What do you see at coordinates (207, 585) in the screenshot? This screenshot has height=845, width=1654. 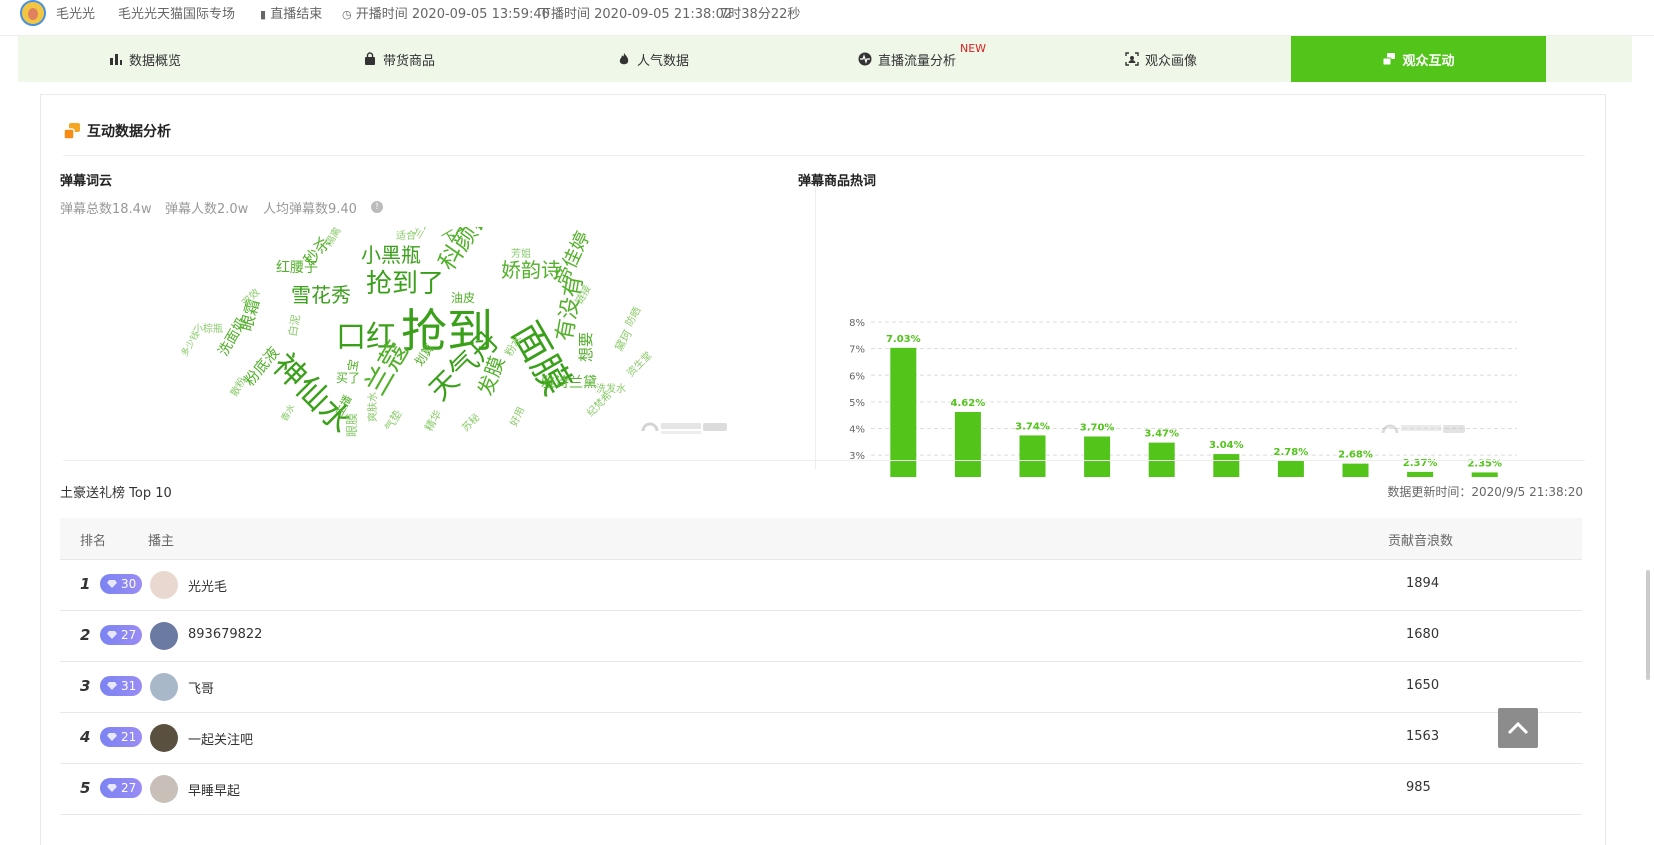 I see `user-name: 光光毛` at bounding box center [207, 585].